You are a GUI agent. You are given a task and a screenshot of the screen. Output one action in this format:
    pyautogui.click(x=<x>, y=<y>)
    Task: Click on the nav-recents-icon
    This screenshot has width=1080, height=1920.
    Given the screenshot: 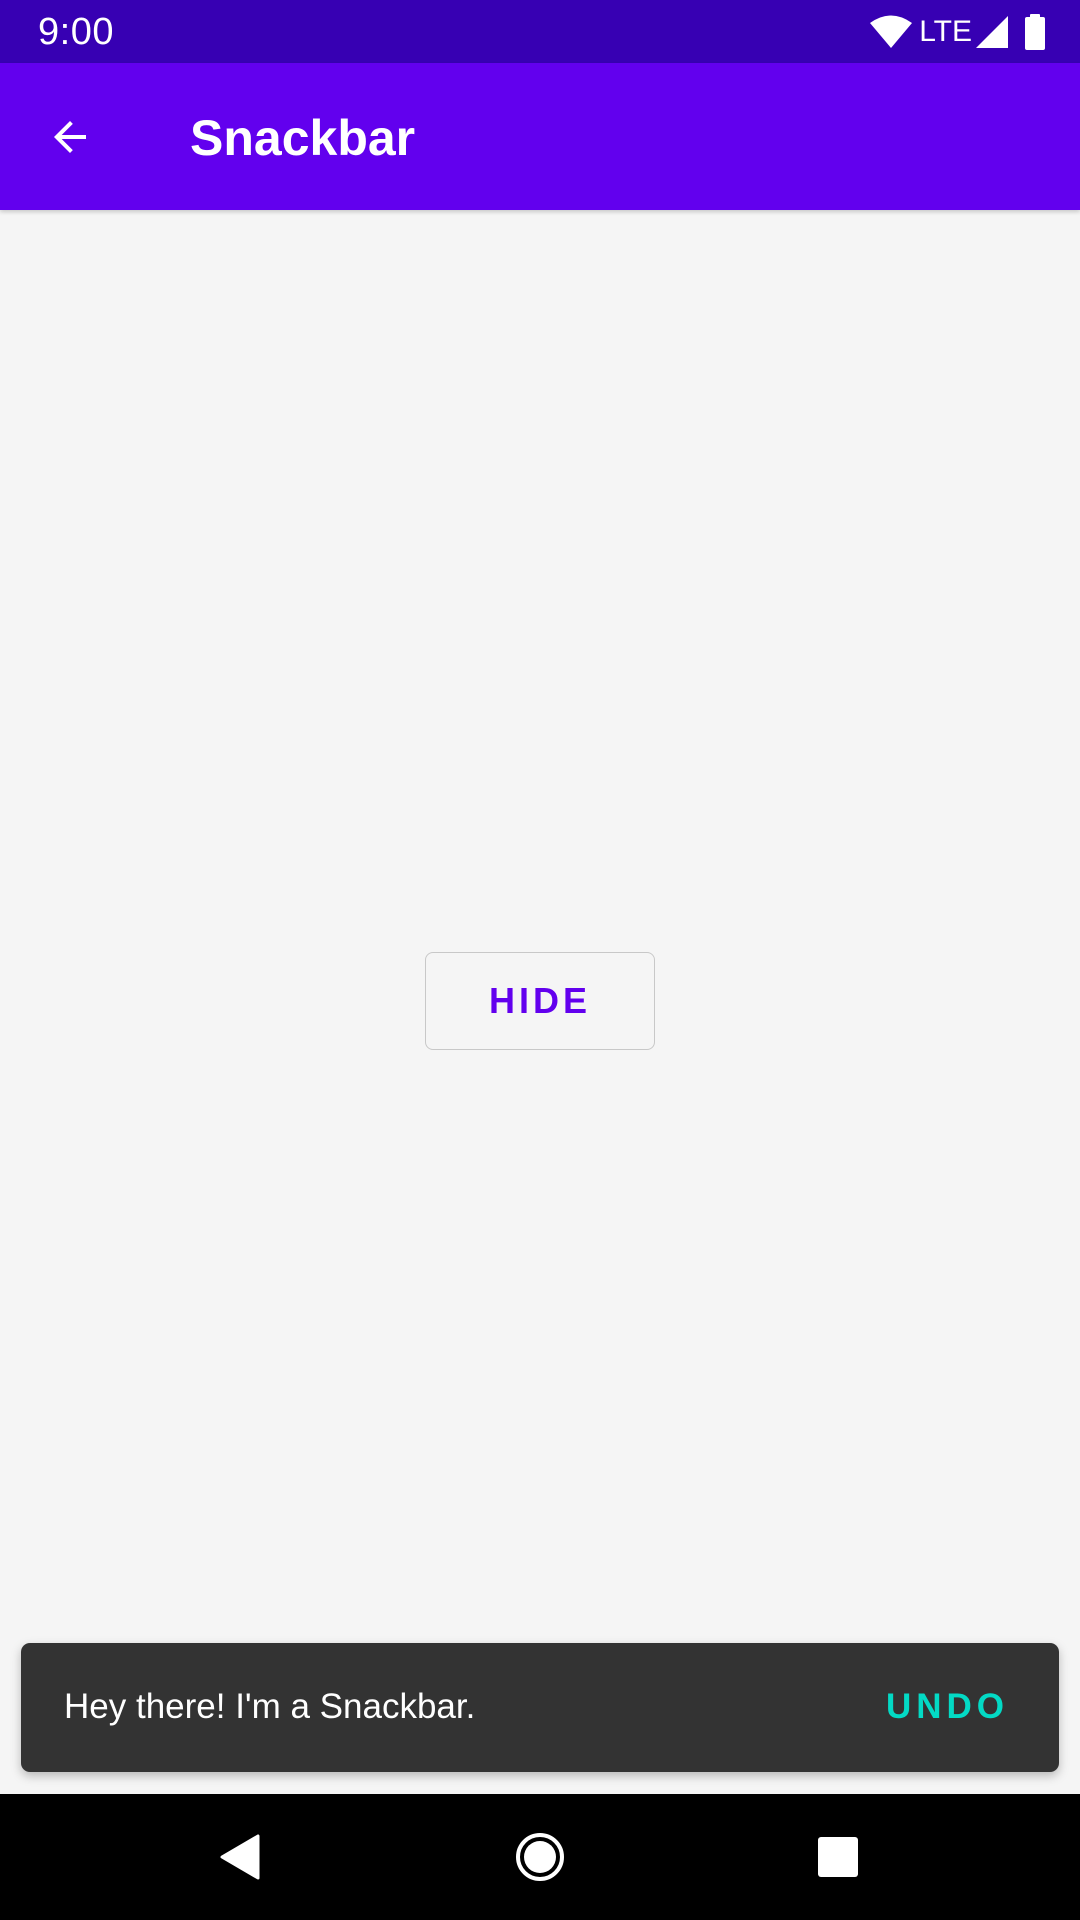 What is the action you would take?
    pyautogui.click(x=838, y=1857)
    